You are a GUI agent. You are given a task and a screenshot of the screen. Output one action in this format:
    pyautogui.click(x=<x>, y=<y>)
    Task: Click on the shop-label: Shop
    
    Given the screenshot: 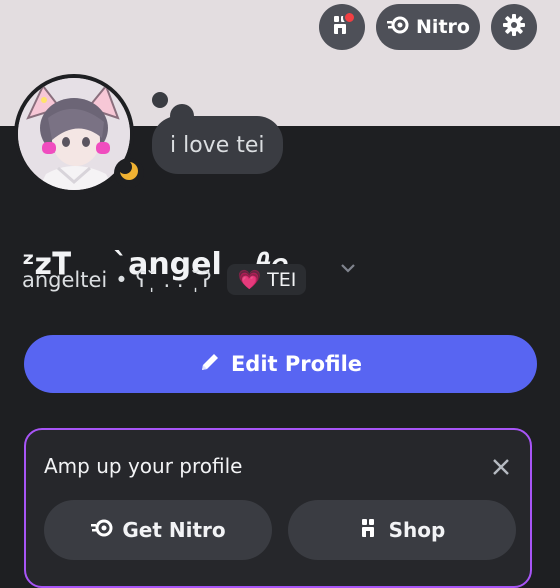 What is the action you would take?
    pyautogui.click(x=417, y=530)
    